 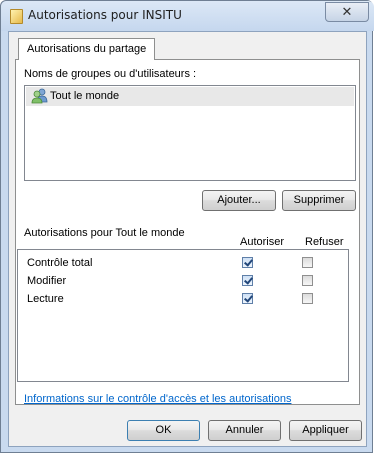 What do you see at coordinates (16, 16) in the screenshot?
I see `folder-icon` at bounding box center [16, 16].